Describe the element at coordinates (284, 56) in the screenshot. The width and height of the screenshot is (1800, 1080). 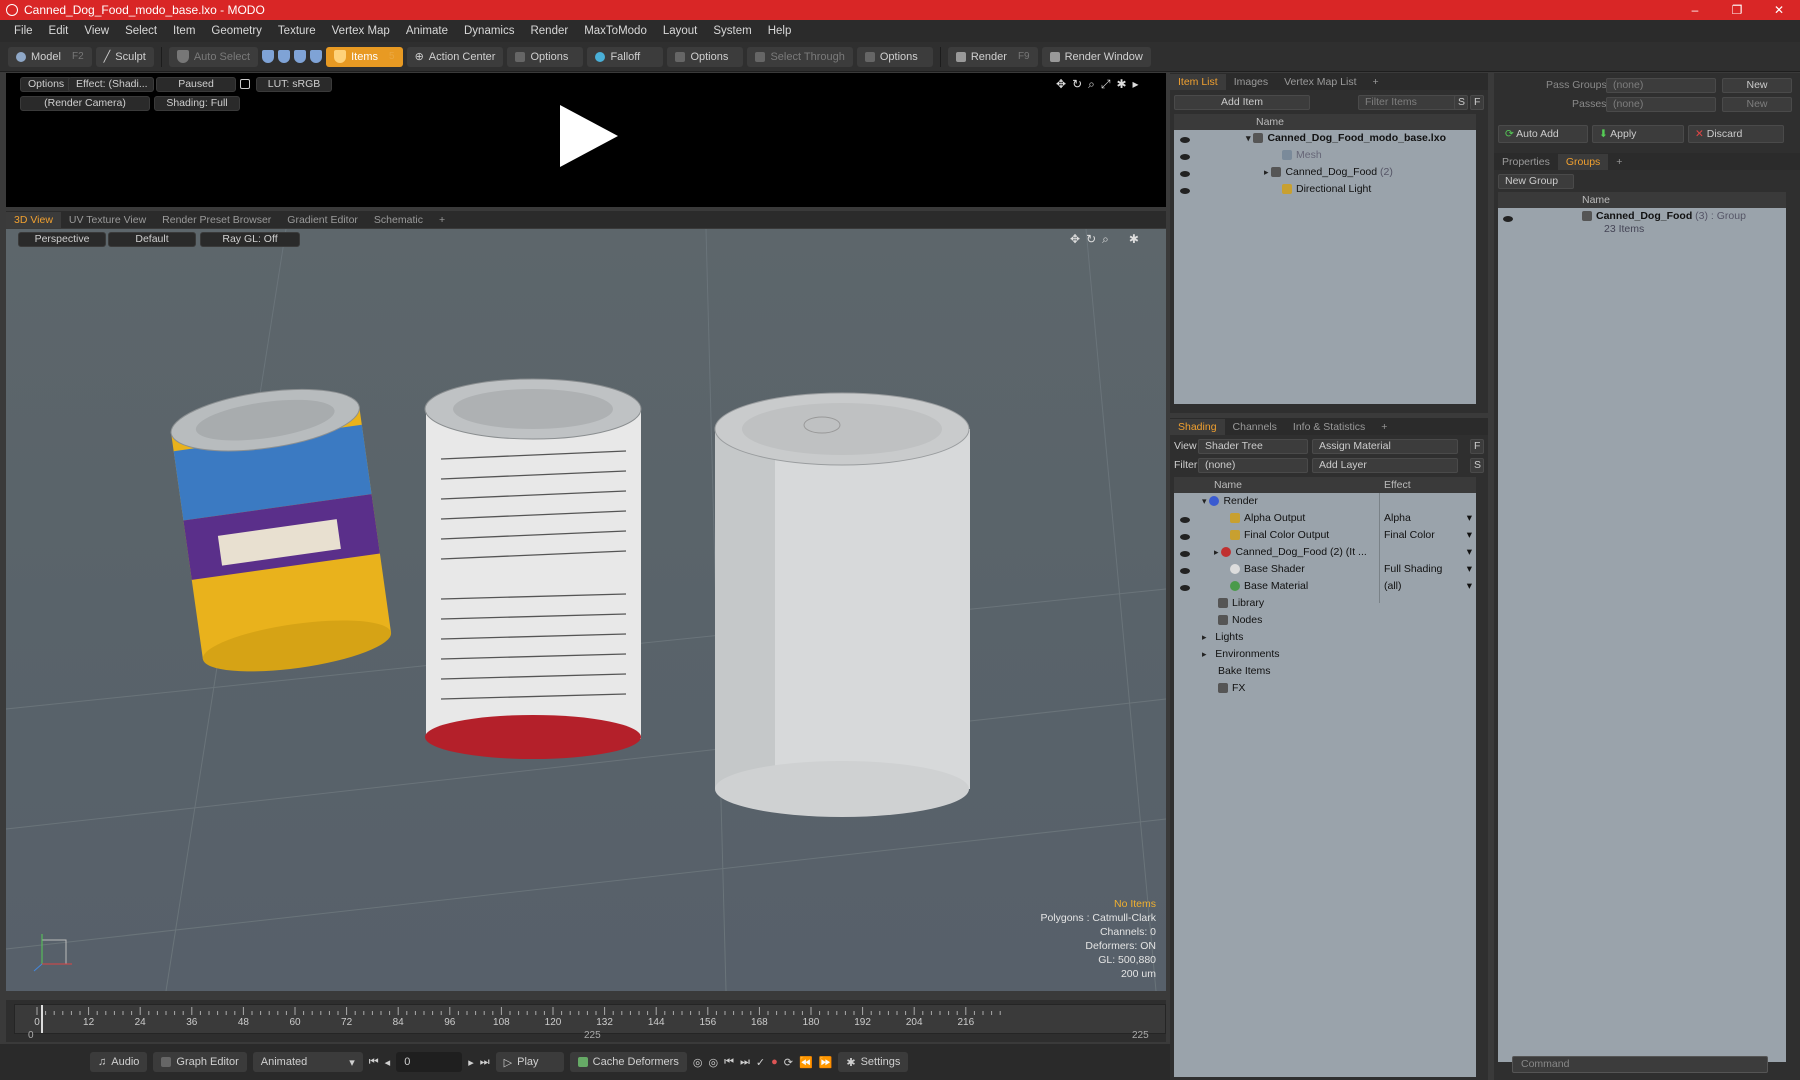
I see `edge-select-icon` at that location.